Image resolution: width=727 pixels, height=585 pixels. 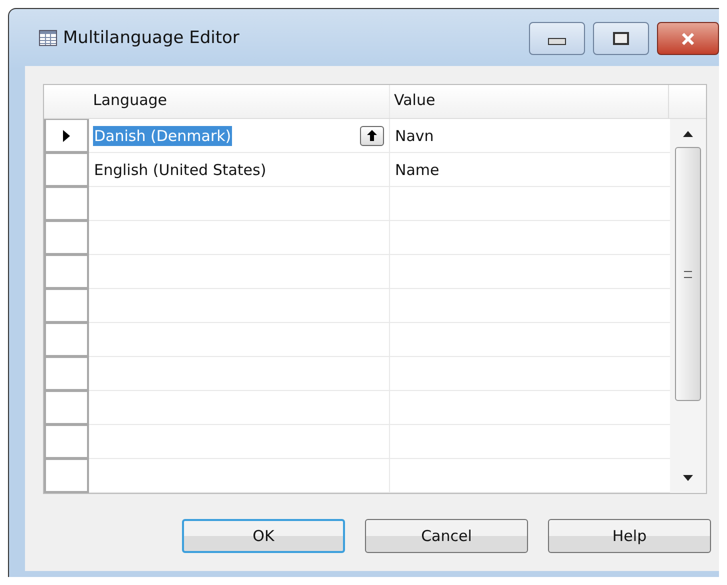 I want to click on lookup-button, so click(x=372, y=136).